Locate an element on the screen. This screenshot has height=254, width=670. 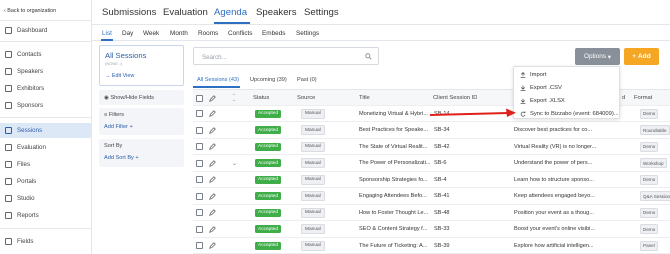
search-input is located at coordinates (282, 57).